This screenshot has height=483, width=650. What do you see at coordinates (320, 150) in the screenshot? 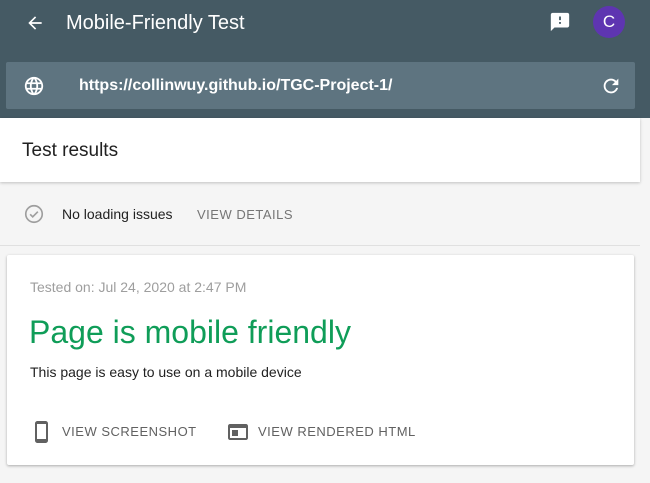
I see `results-header: Test results` at bounding box center [320, 150].